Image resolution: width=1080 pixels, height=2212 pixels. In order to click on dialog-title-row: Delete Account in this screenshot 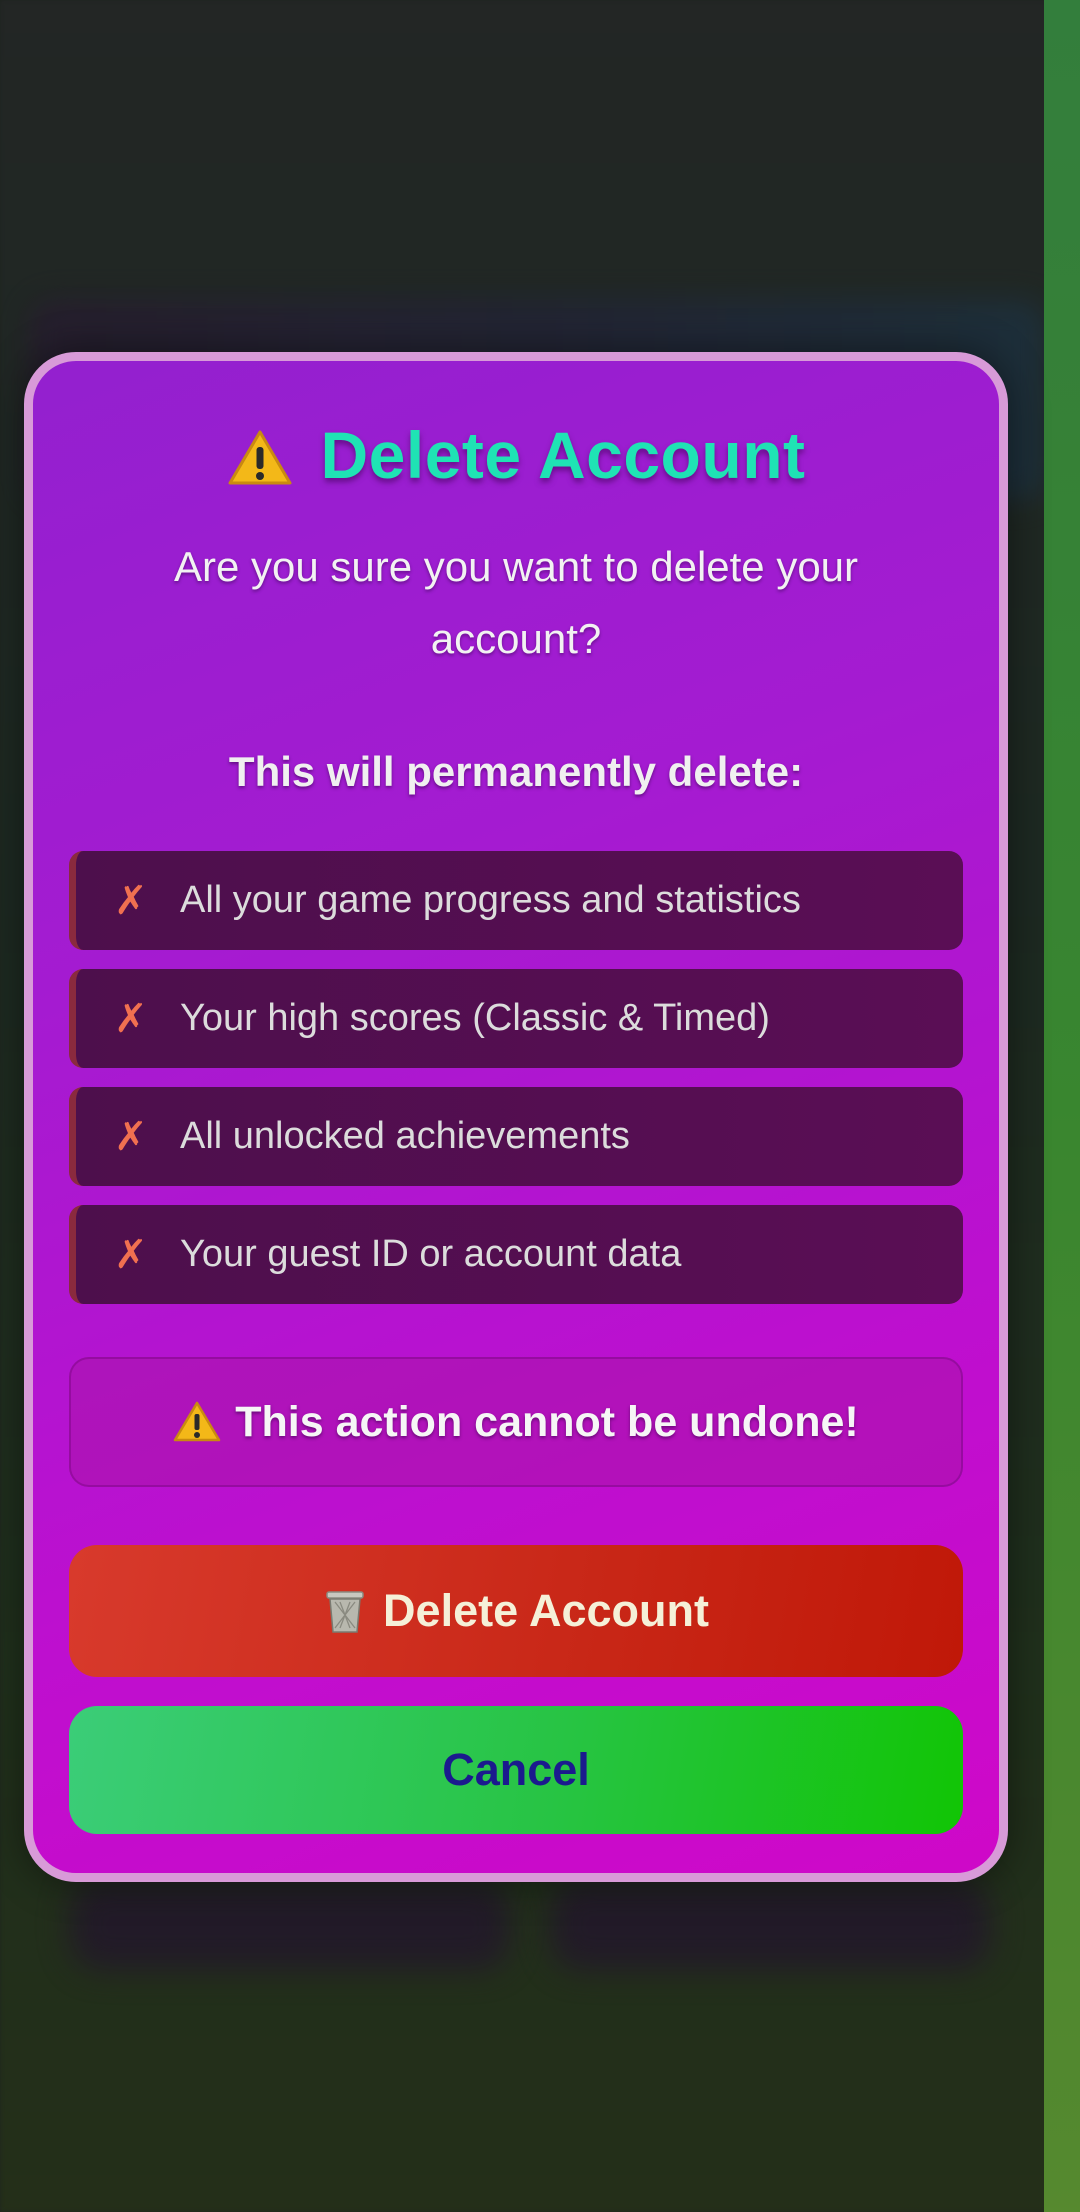, I will do `click(516, 455)`.